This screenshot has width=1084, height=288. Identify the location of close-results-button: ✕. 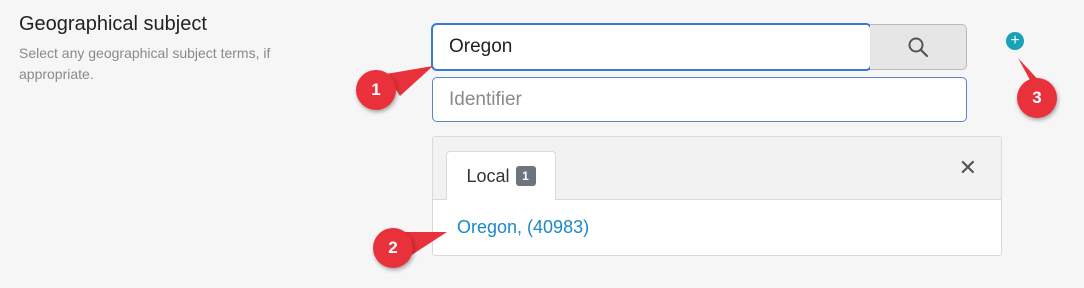
(968, 168).